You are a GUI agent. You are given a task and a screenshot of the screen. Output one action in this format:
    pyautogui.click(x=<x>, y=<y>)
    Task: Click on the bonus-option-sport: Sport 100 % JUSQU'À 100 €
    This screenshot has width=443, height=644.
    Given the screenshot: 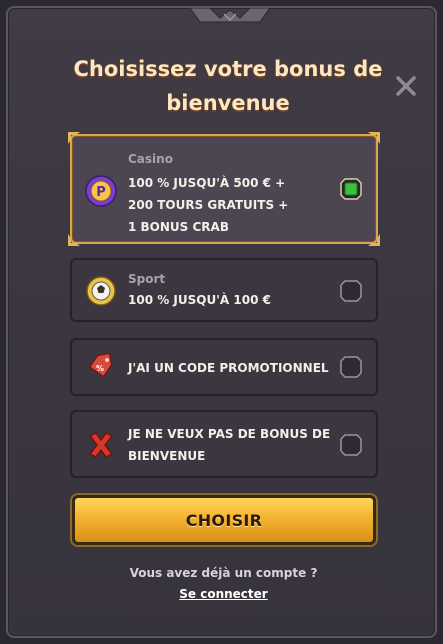 What is the action you would take?
    pyautogui.click(x=224, y=290)
    